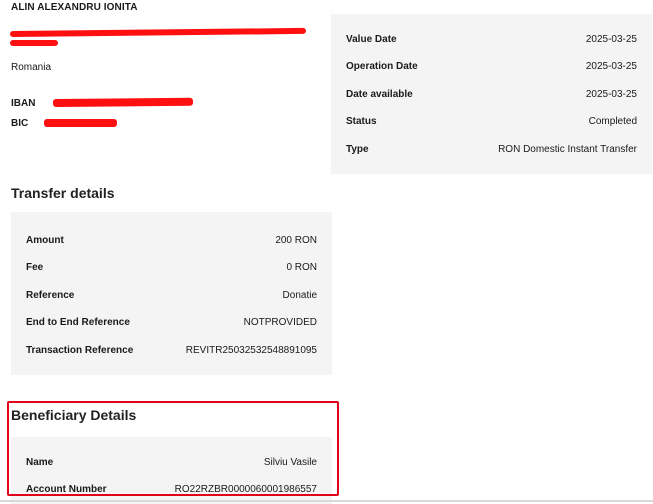 The width and height of the screenshot is (653, 504). What do you see at coordinates (123, 102) in the screenshot?
I see `redacted-iban-value` at bounding box center [123, 102].